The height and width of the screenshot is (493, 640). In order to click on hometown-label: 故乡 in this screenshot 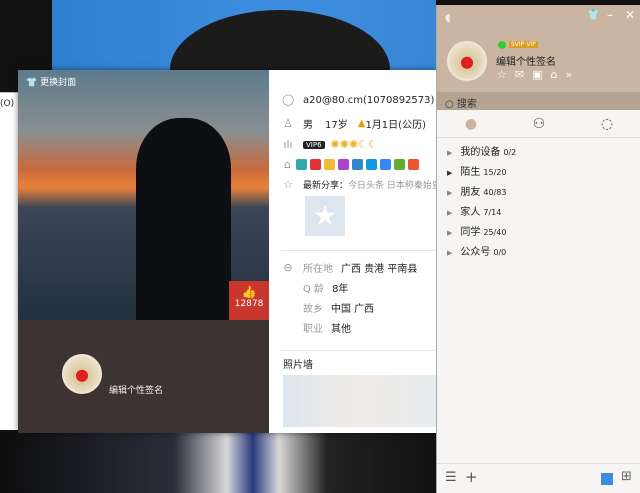, I will do `click(313, 309)`.